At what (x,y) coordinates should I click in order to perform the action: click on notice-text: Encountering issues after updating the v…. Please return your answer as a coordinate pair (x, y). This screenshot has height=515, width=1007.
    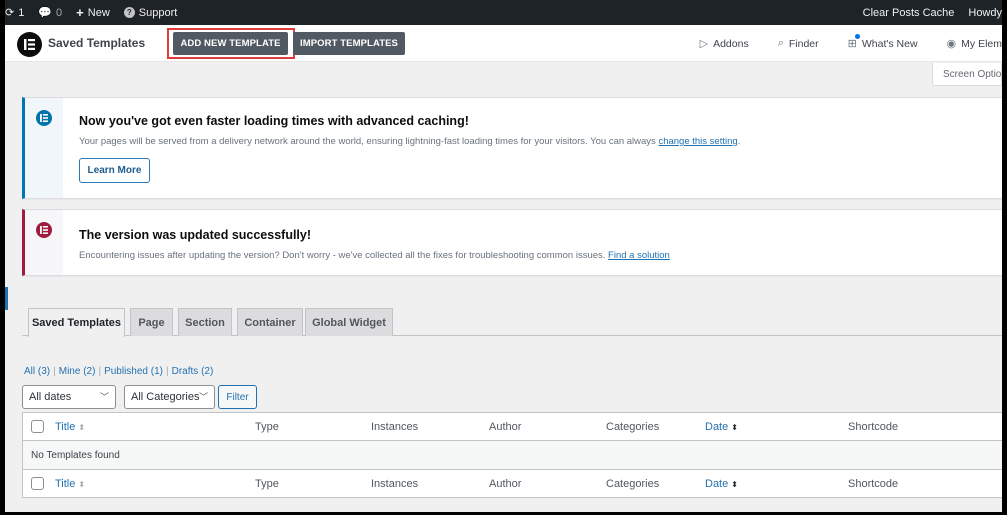
    Looking at the image, I should click on (374, 255).